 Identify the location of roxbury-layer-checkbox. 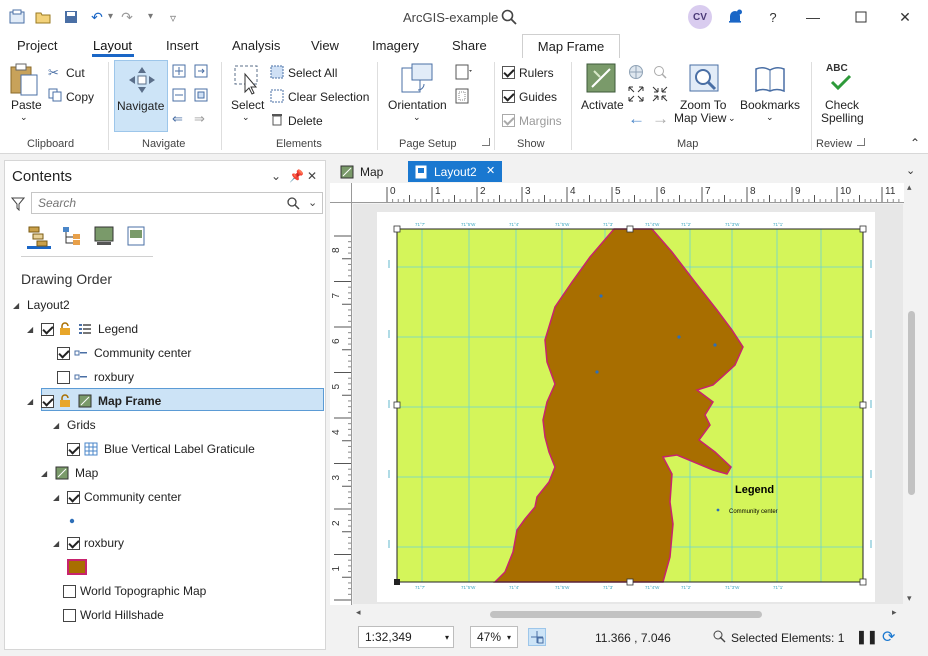
(73, 543).